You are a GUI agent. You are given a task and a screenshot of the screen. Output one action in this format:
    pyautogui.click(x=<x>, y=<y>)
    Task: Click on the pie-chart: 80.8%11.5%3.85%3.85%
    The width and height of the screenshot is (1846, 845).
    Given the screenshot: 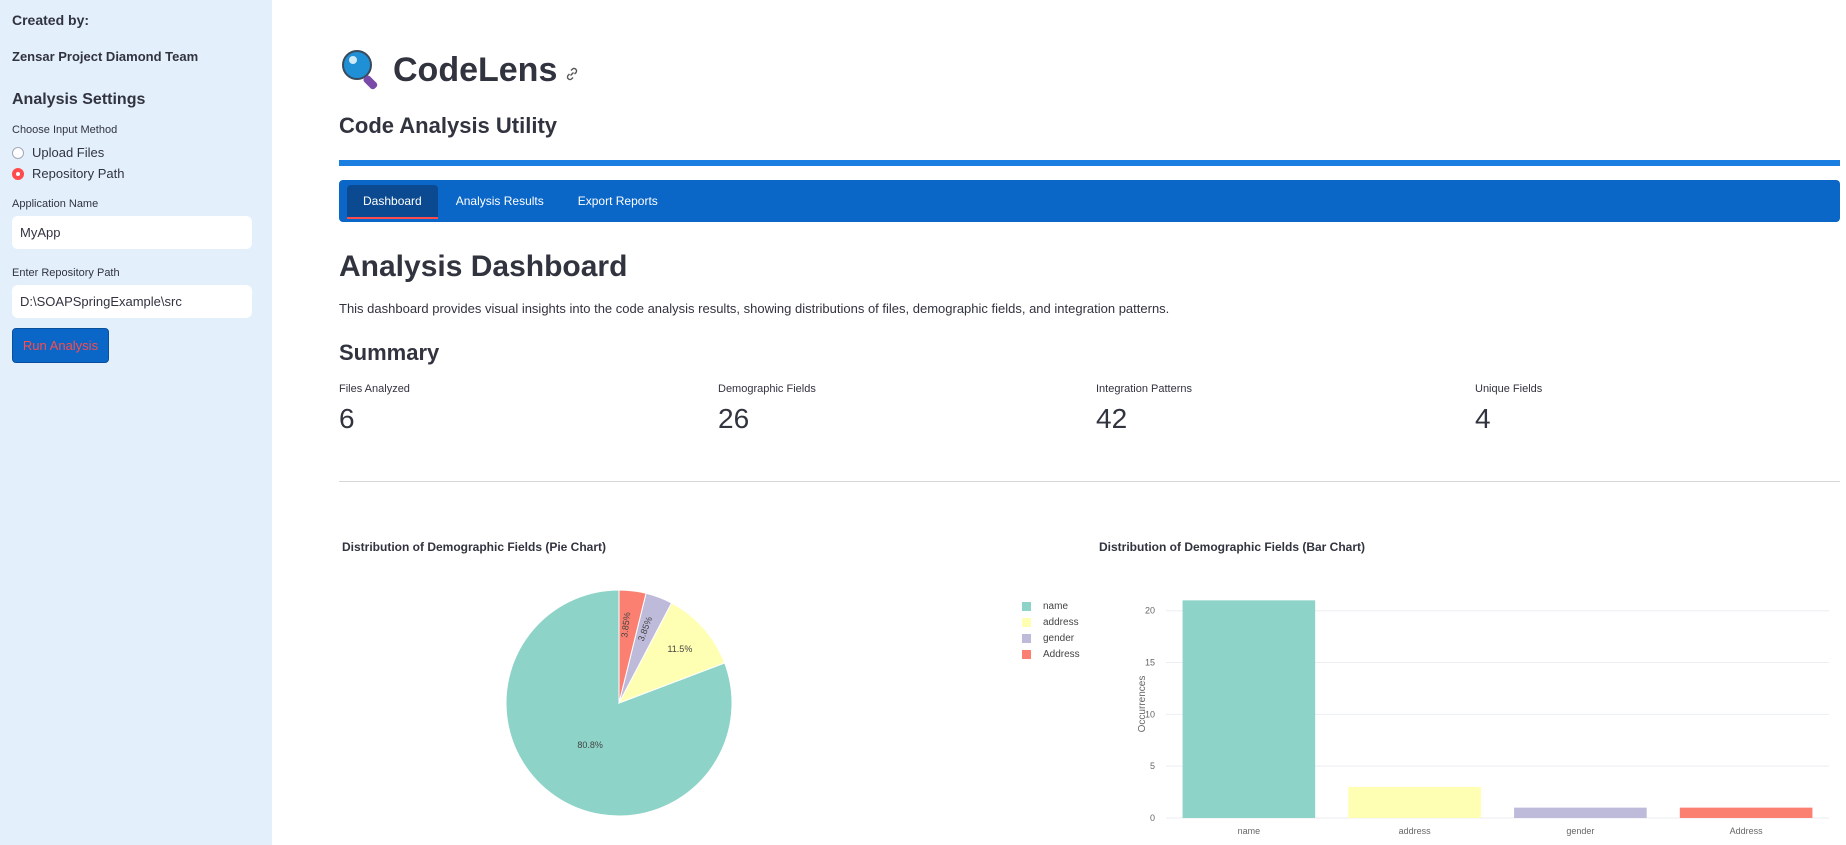 What is the action you would take?
    pyautogui.click(x=619, y=703)
    